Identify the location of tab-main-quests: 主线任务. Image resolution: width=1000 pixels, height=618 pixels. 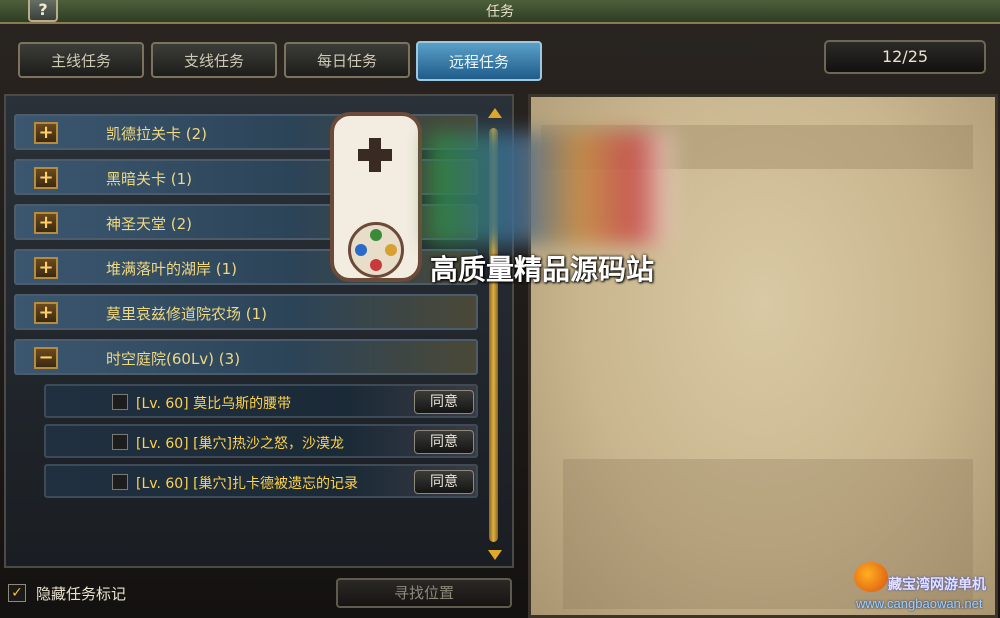
(81, 60).